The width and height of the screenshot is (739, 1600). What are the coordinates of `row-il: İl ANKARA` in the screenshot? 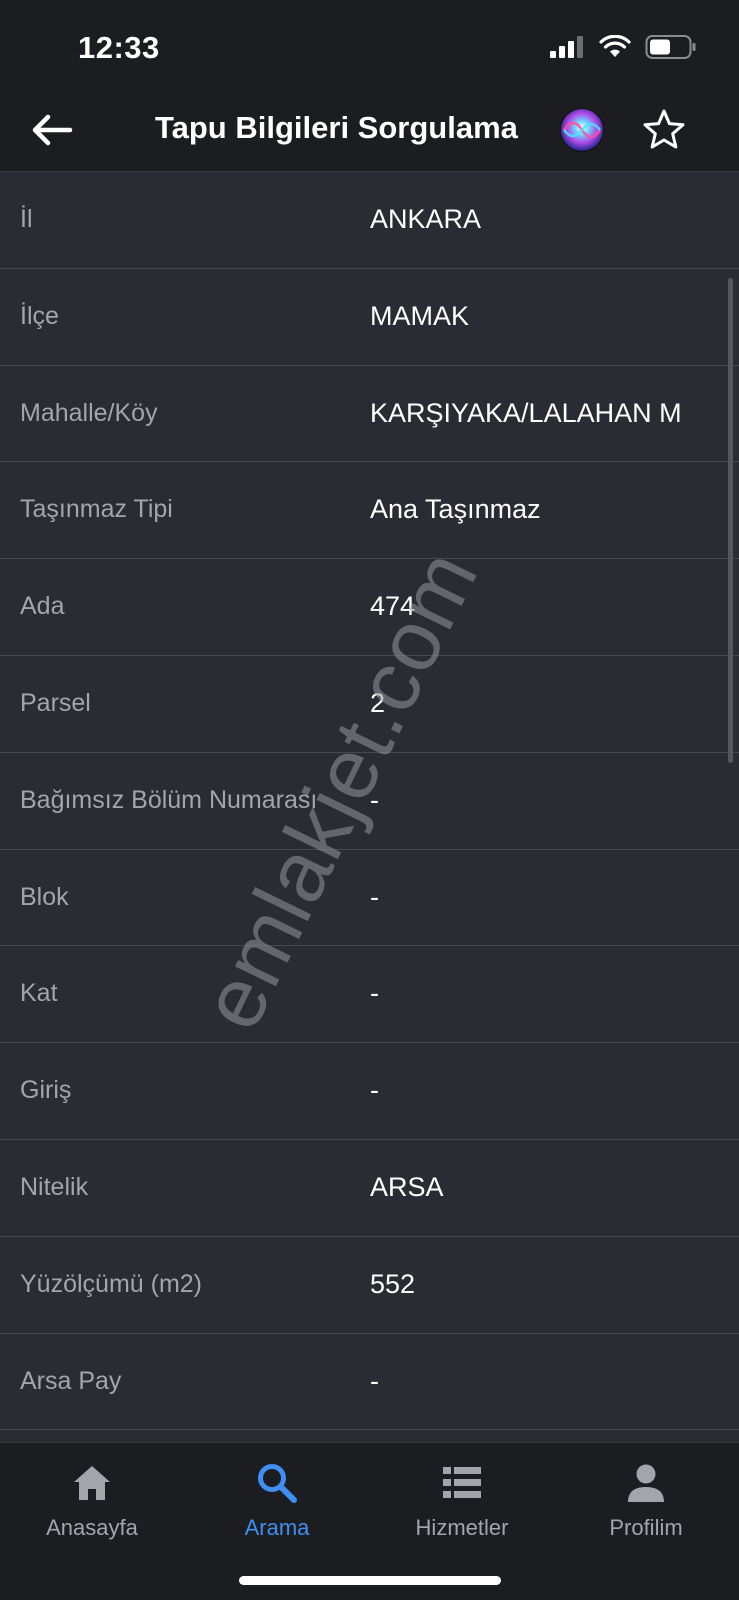 It's located at (369, 220).